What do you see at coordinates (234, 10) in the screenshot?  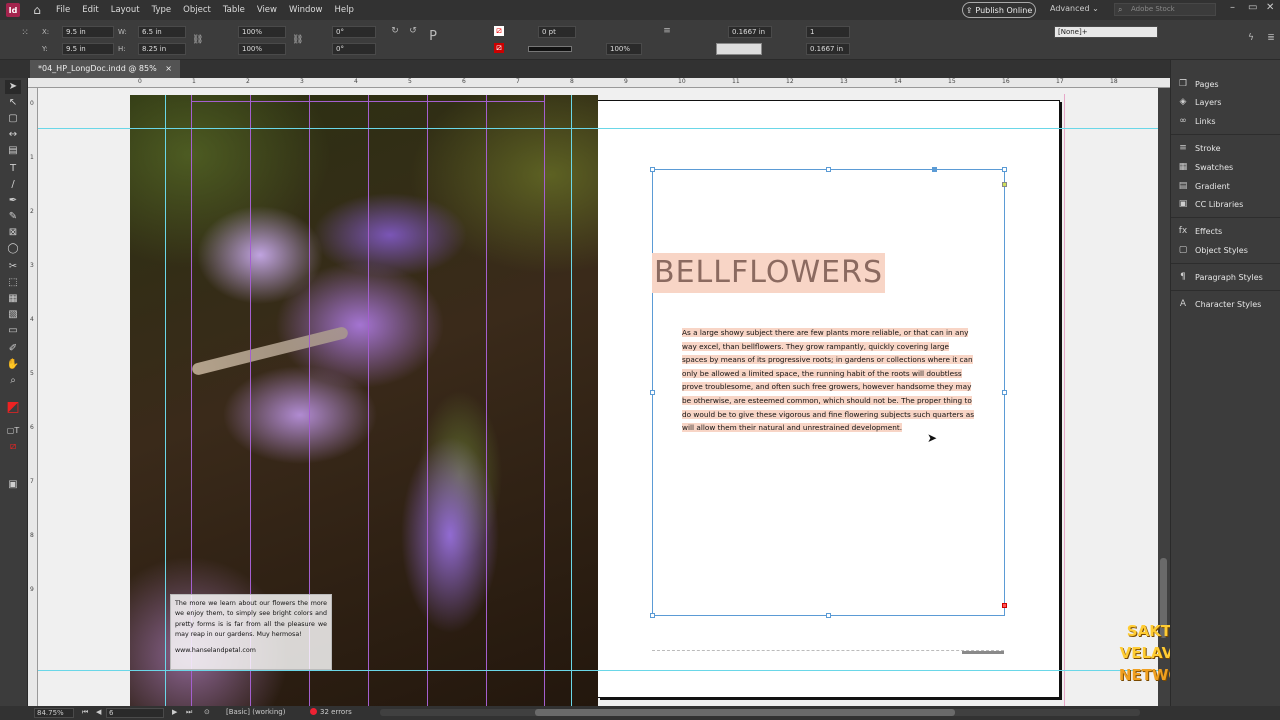 I see `menu-table: Table` at bounding box center [234, 10].